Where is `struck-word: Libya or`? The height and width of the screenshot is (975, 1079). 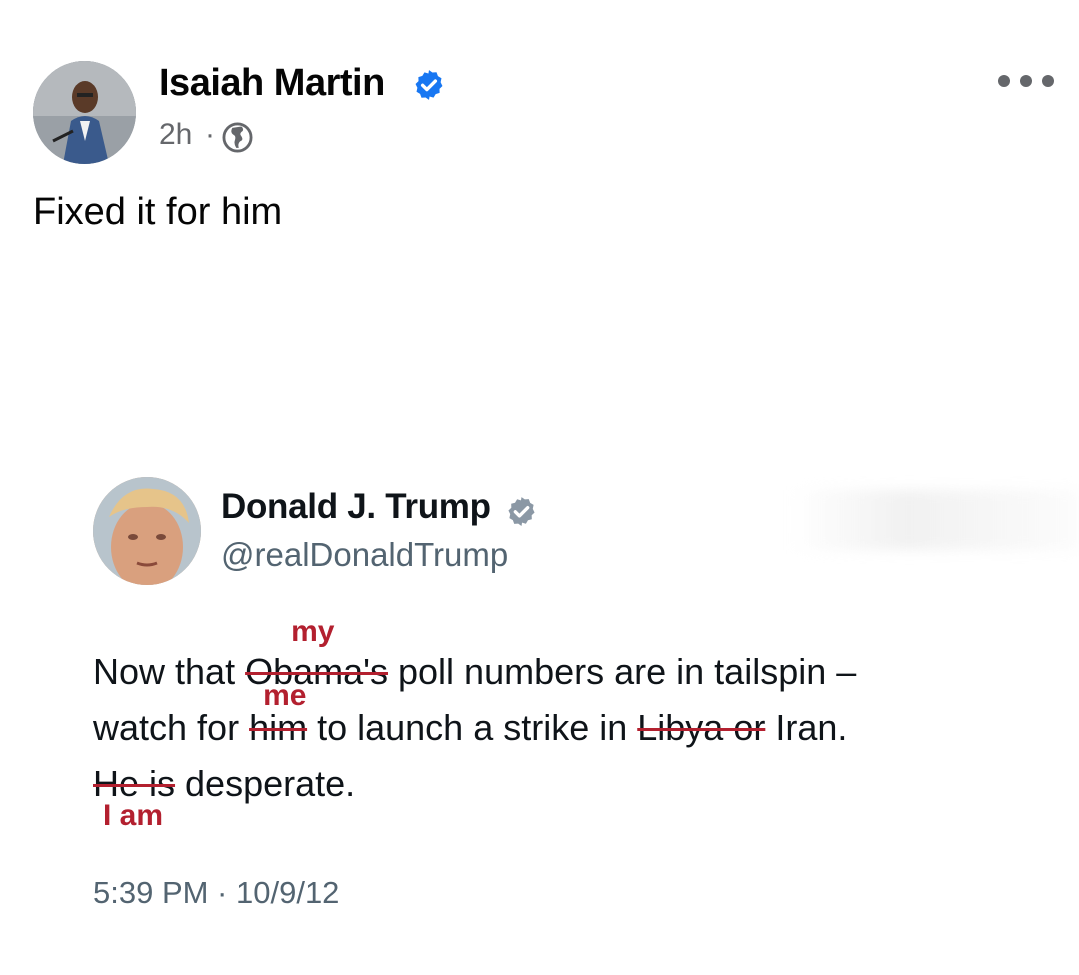 struck-word: Libya or is located at coordinates (701, 727).